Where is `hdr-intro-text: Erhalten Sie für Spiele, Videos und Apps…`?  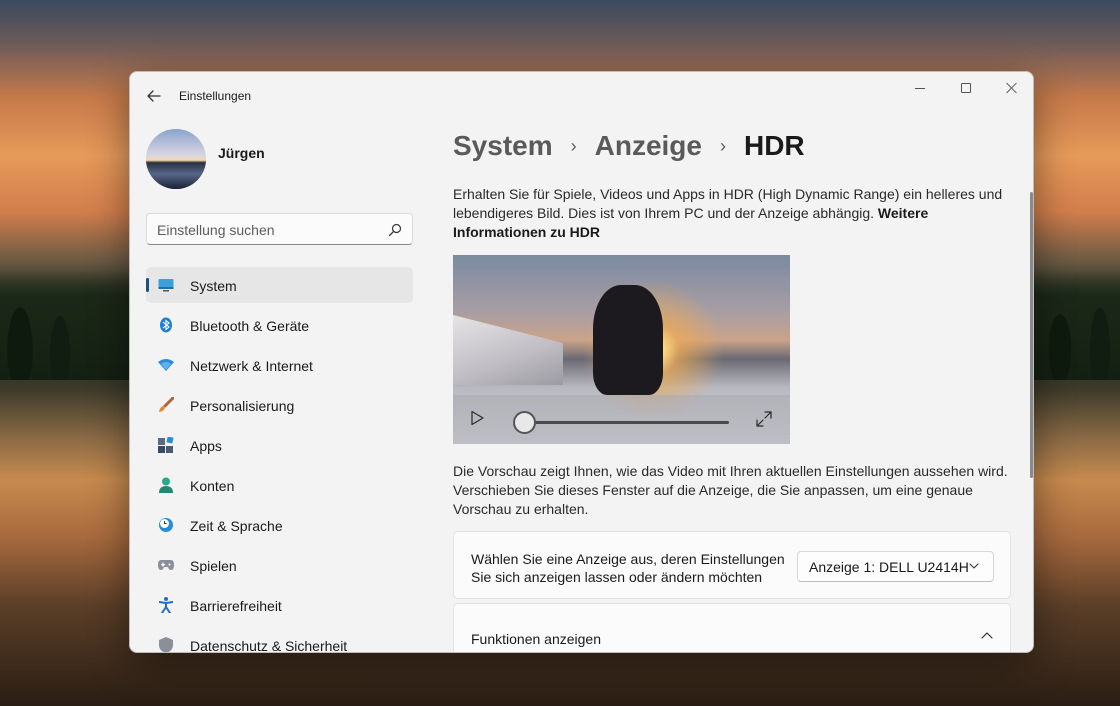 hdr-intro-text: Erhalten Sie für Spiele, Videos und Apps… is located at coordinates (733, 213).